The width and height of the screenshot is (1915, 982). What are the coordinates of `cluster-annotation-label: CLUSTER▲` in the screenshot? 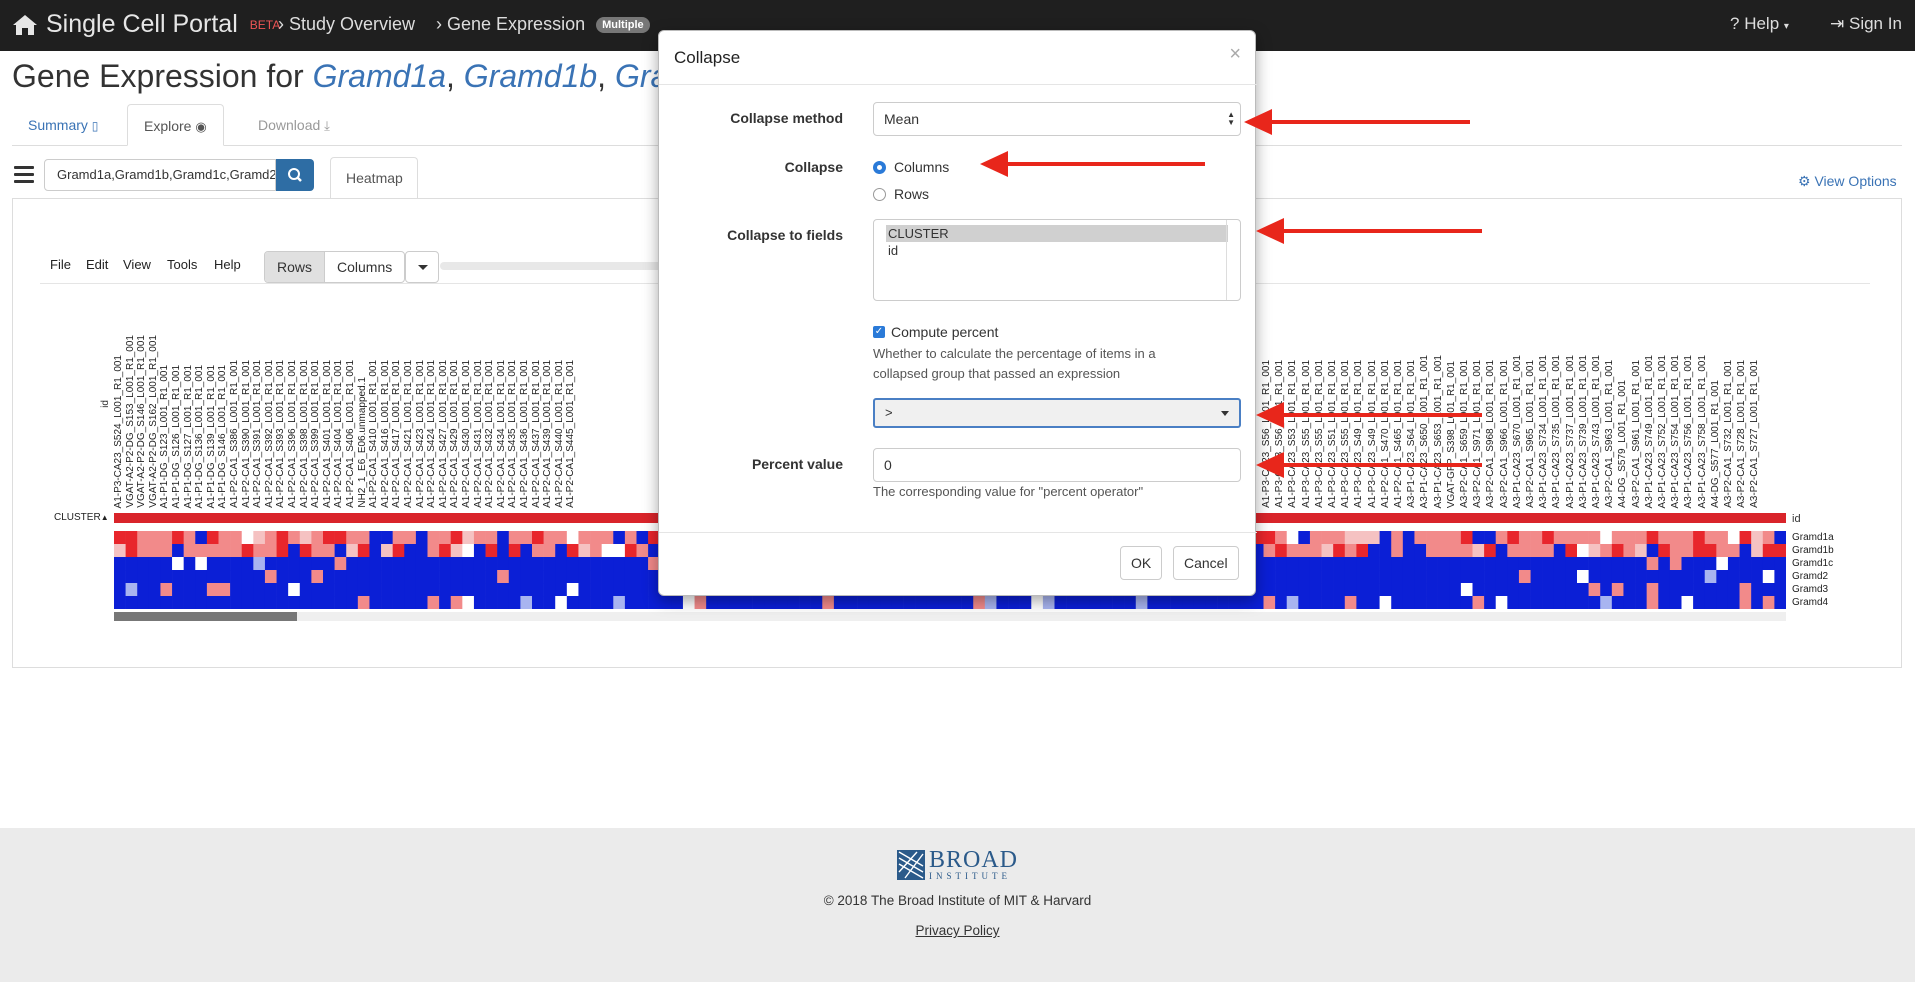 It's located at (81, 517).